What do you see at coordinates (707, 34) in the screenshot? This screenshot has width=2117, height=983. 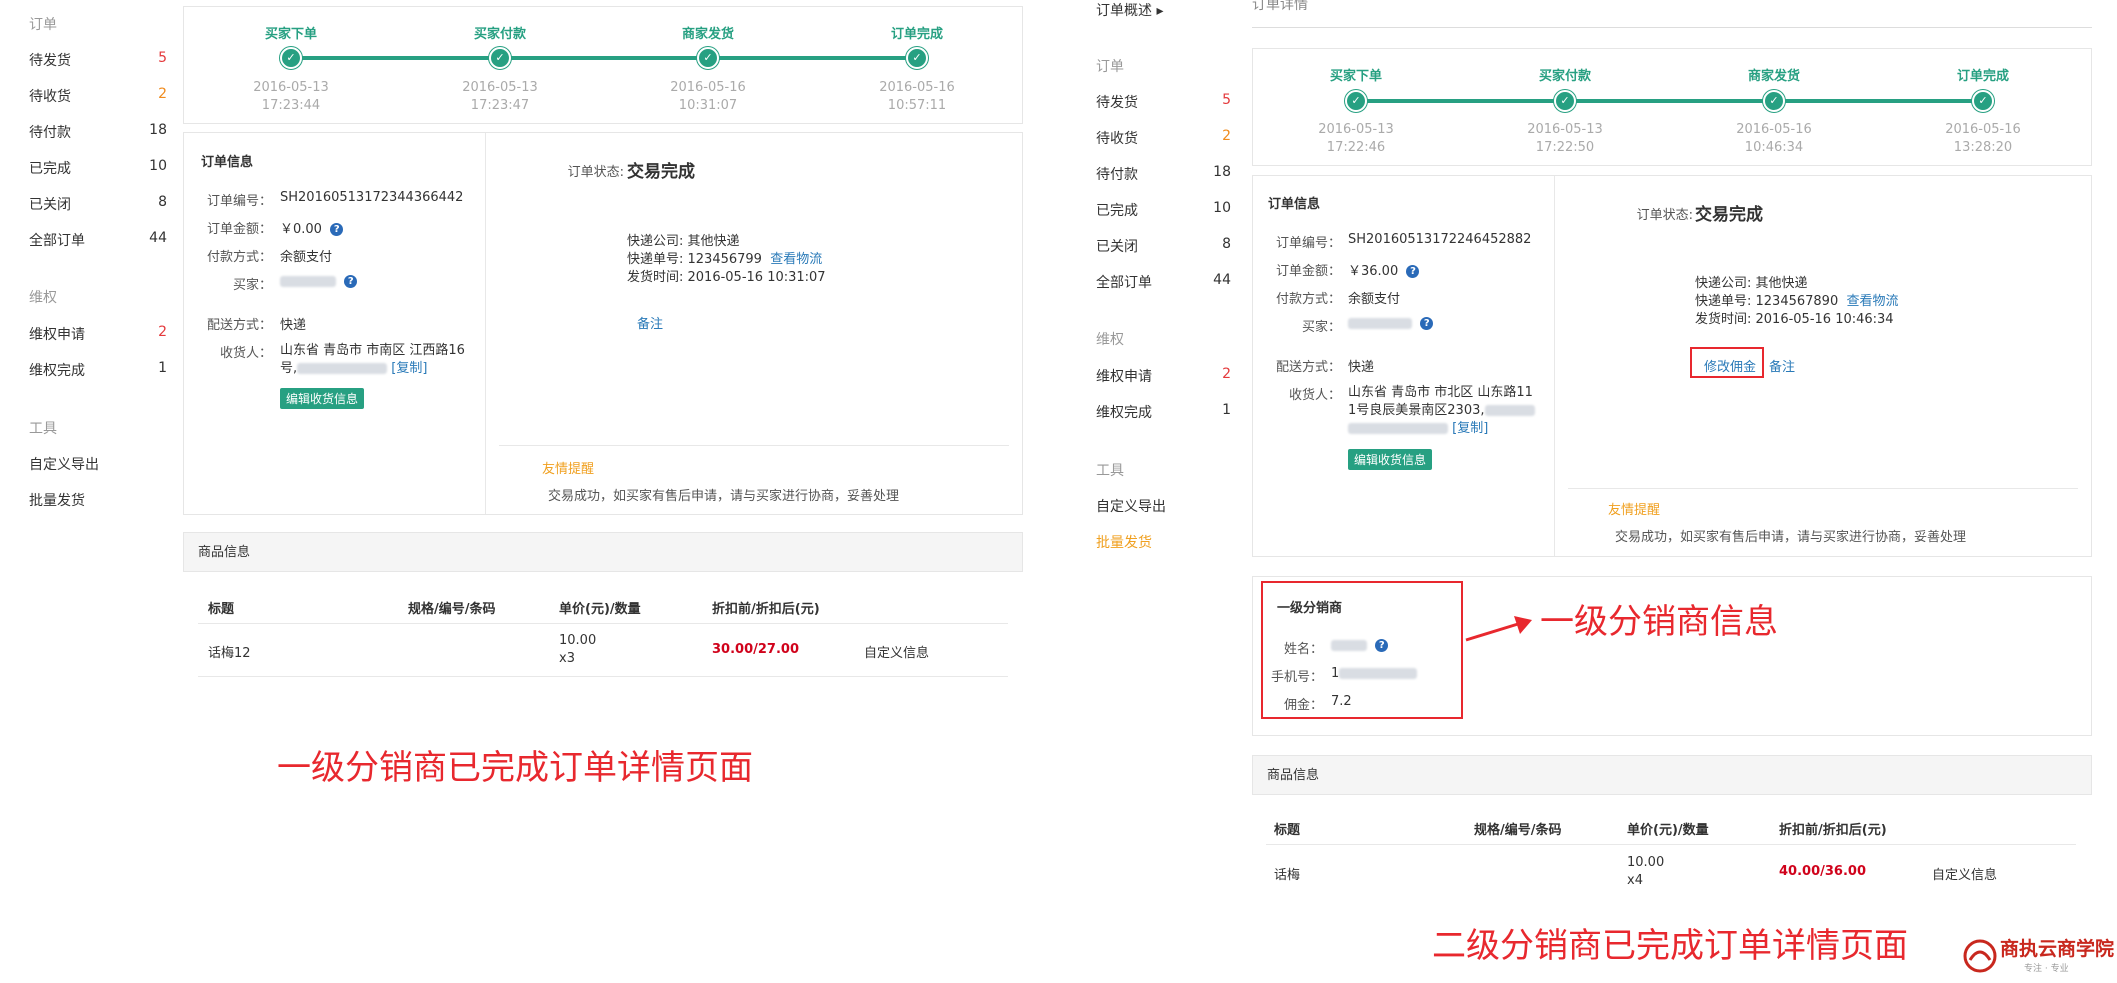 I see `step-label: 商家发货` at bounding box center [707, 34].